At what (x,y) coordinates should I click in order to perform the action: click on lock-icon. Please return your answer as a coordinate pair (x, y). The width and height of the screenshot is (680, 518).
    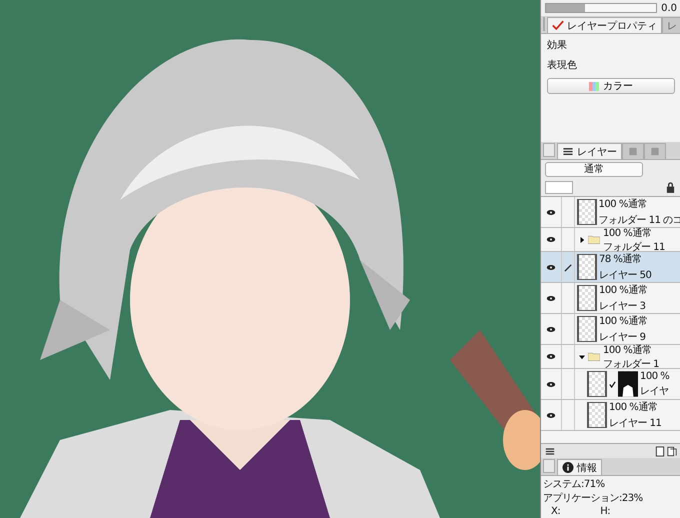
    Looking at the image, I should click on (670, 187).